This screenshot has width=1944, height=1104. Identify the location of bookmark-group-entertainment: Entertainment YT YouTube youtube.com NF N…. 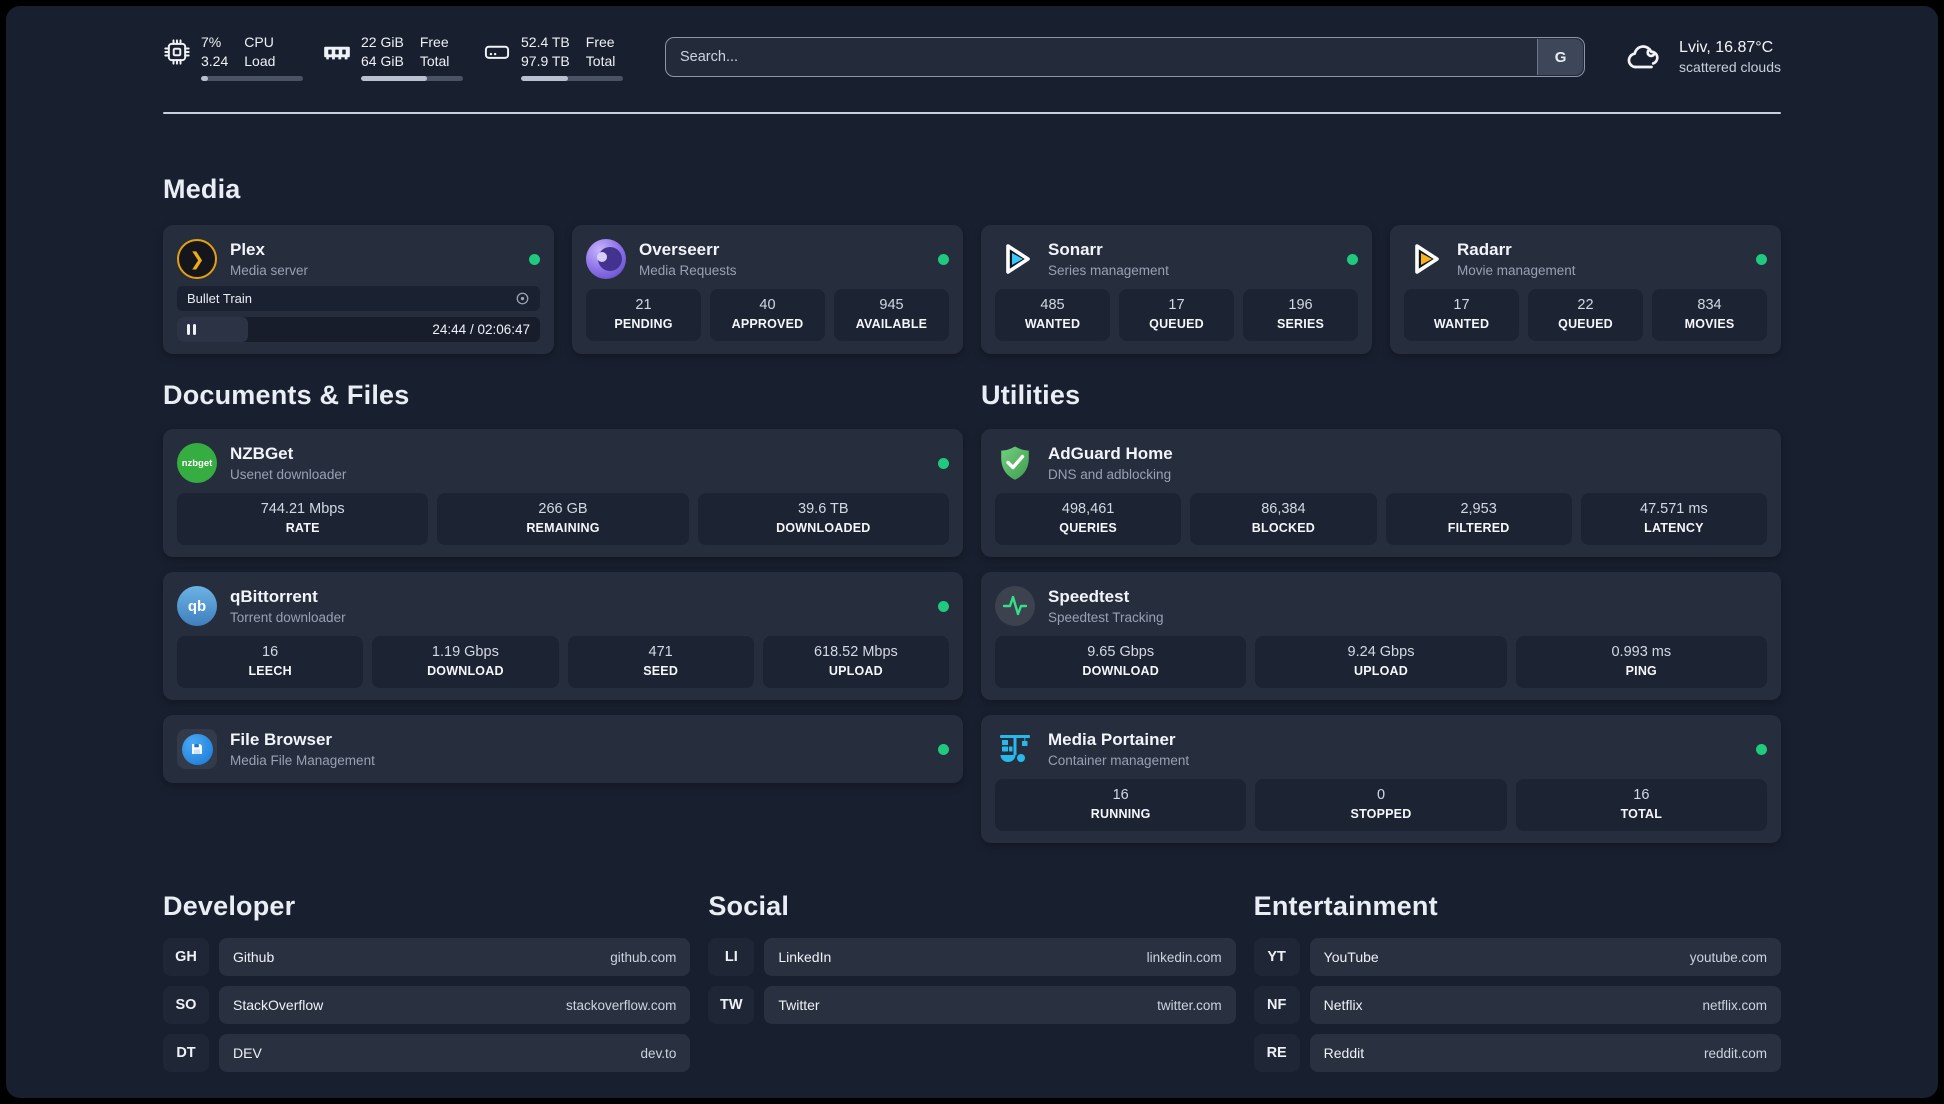
(1517, 981).